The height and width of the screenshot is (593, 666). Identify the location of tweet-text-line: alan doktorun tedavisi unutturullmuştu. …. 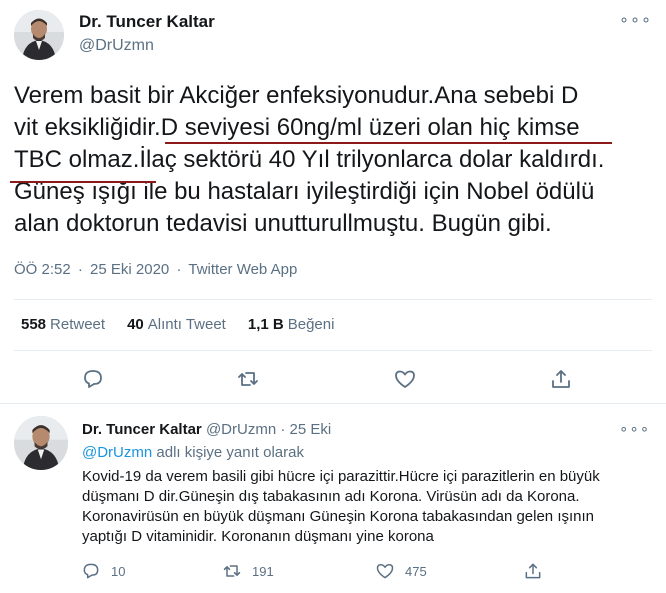
(283, 223).